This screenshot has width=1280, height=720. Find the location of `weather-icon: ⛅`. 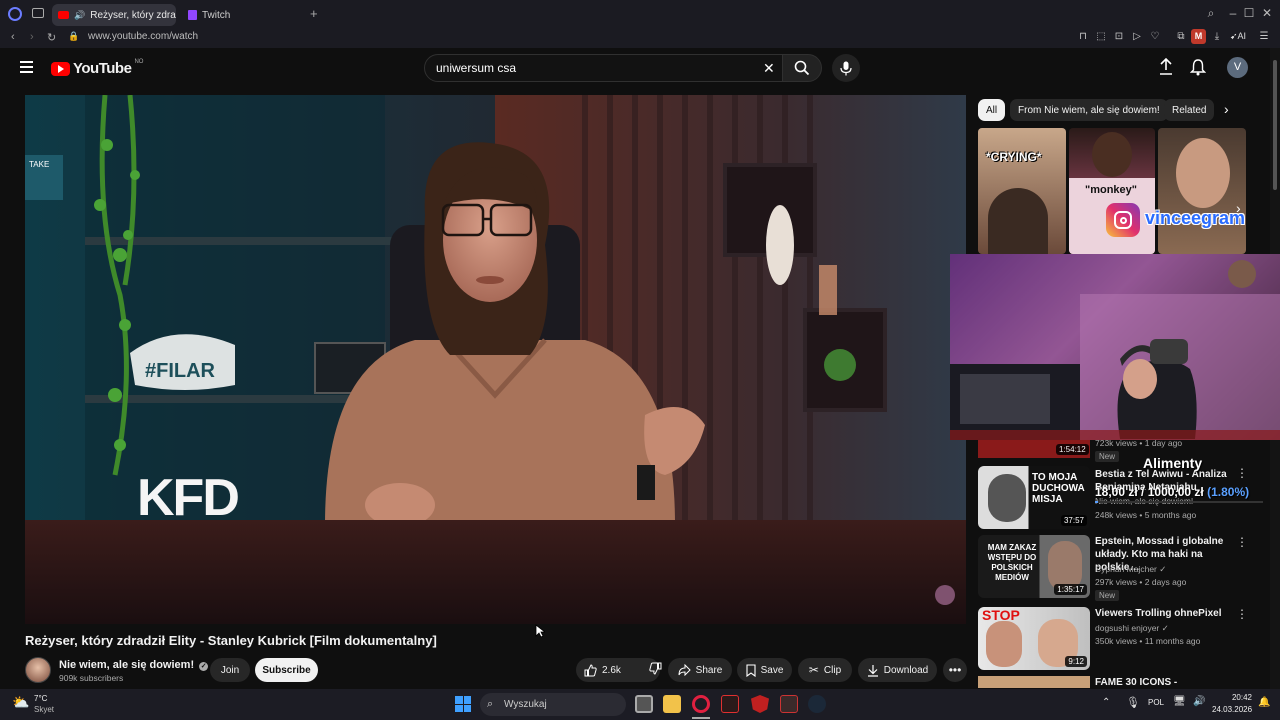

weather-icon: ⛅ is located at coordinates (20, 702).